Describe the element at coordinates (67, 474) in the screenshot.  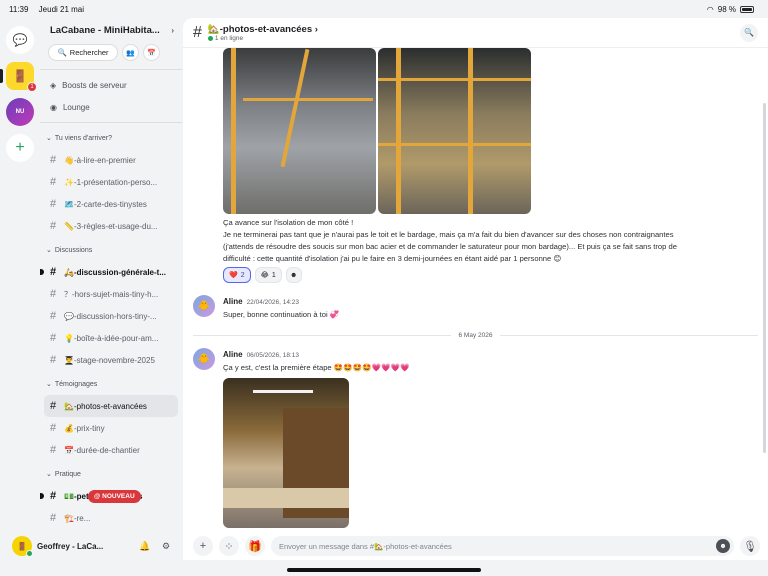
I see `section-label: Pratique` at that location.